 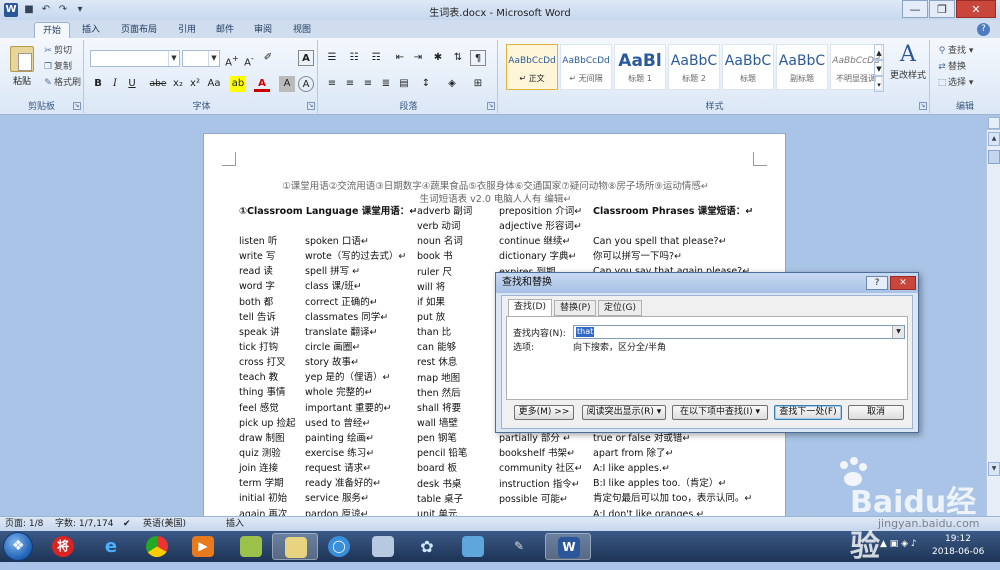 What do you see at coordinates (132, 84) in the screenshot?
I see `underline-button: U` at bounding box center [132, 84].